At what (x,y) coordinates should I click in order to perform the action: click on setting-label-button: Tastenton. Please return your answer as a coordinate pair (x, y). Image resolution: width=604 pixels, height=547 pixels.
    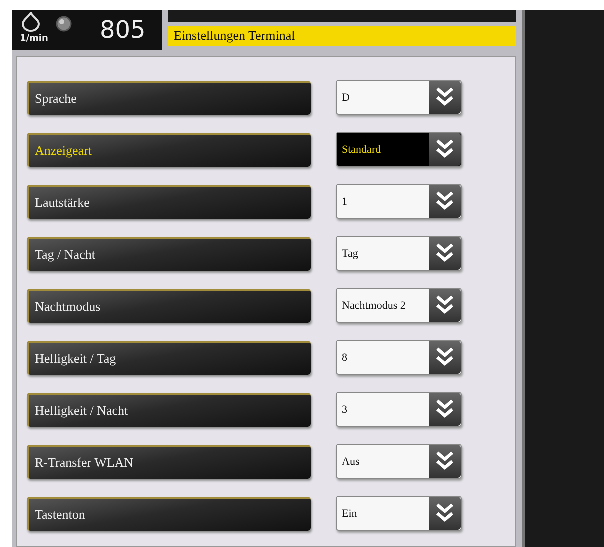
    Looking at the image, I should click on (169, 513).